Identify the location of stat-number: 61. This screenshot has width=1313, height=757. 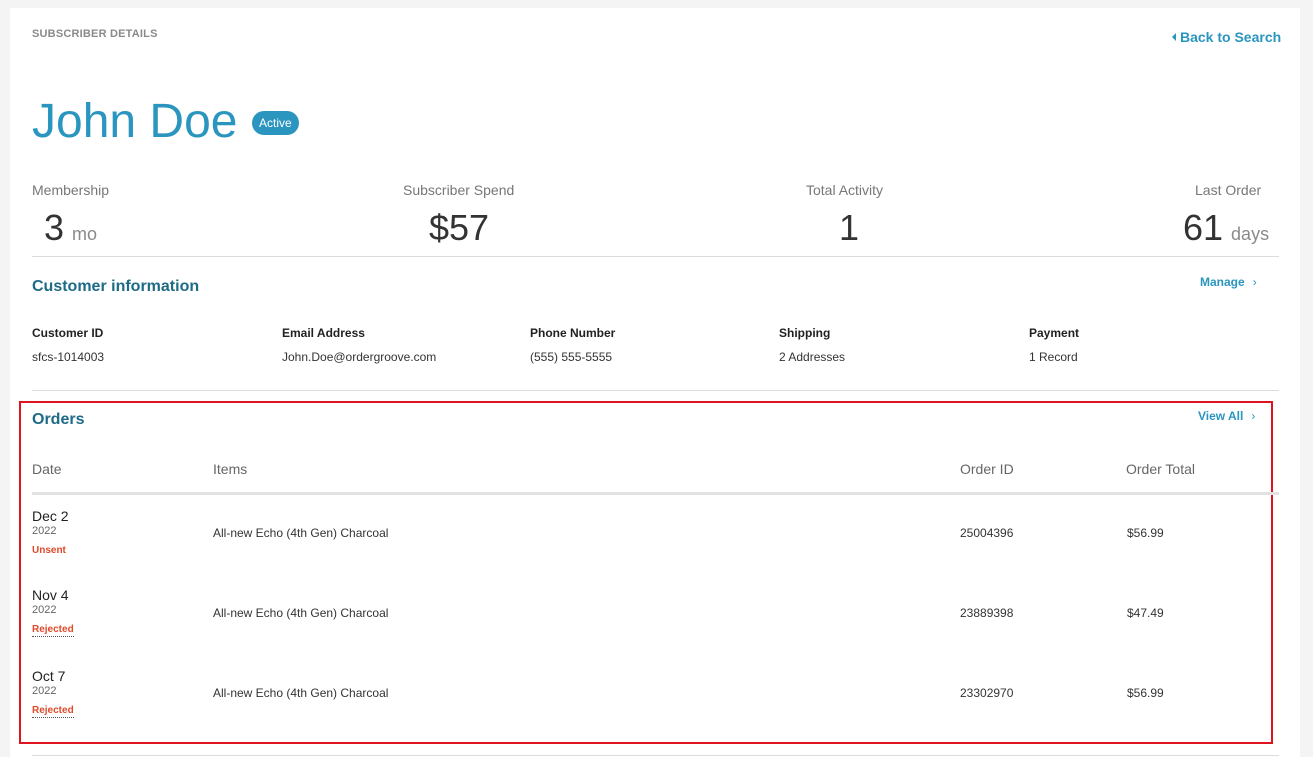
(1203, 227).